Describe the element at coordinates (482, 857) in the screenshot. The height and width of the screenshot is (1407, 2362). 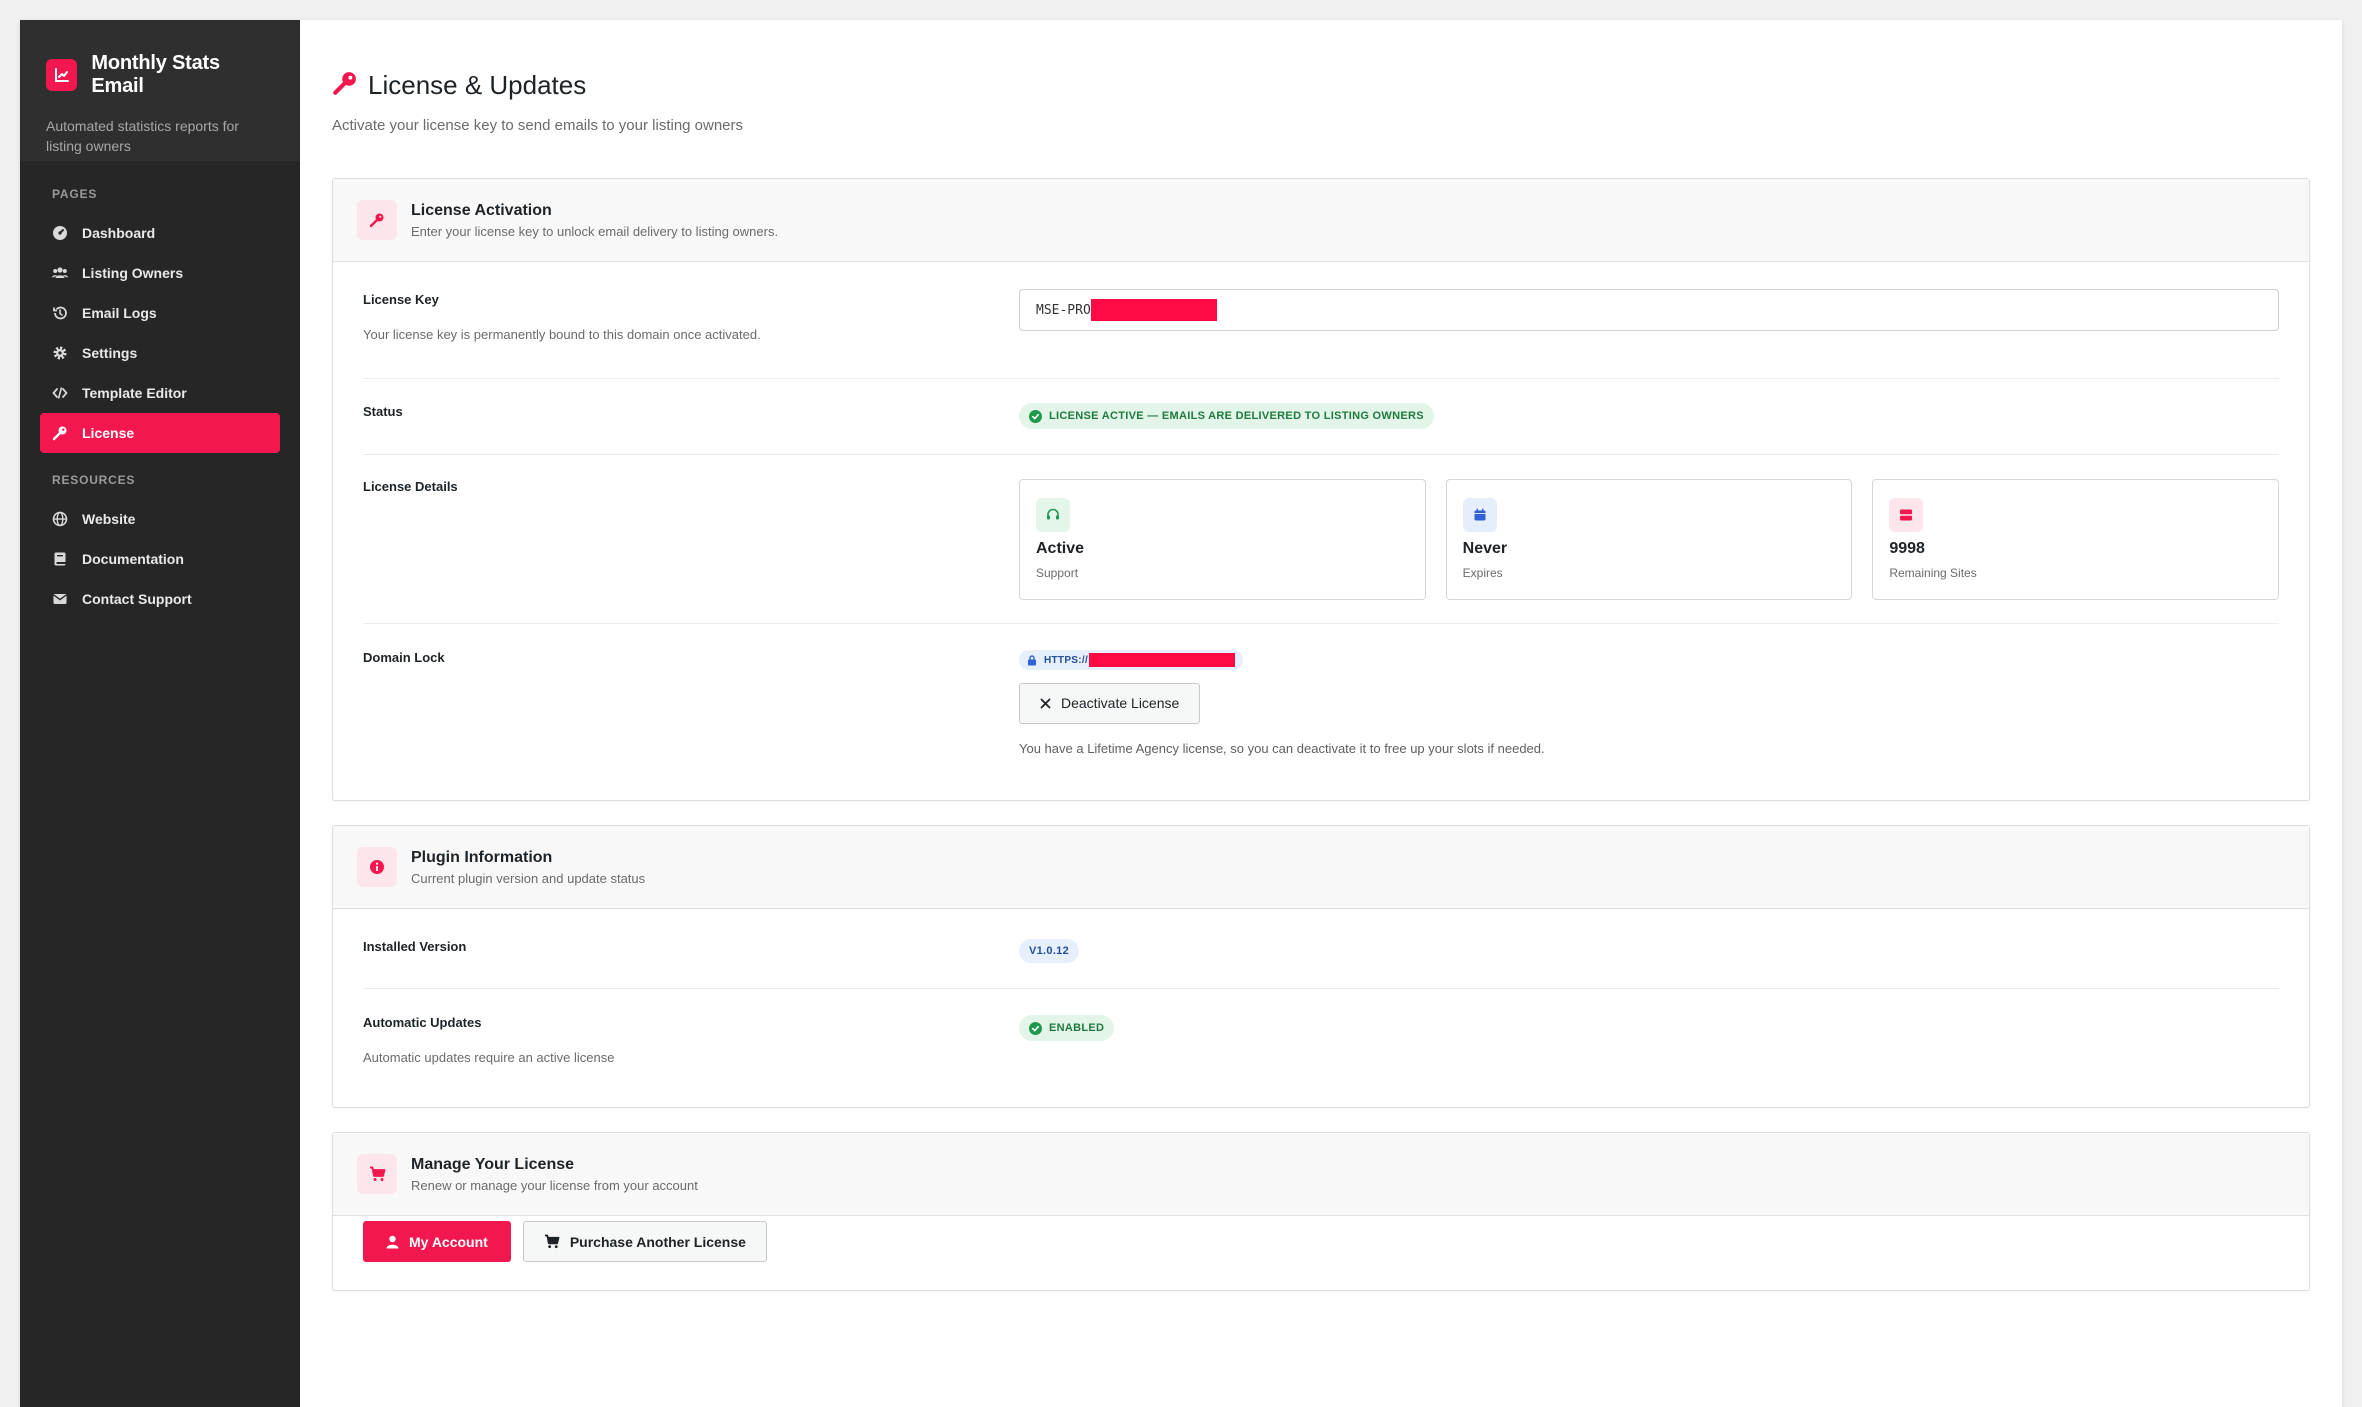
I see `card-title: Plugin Information` at that location.